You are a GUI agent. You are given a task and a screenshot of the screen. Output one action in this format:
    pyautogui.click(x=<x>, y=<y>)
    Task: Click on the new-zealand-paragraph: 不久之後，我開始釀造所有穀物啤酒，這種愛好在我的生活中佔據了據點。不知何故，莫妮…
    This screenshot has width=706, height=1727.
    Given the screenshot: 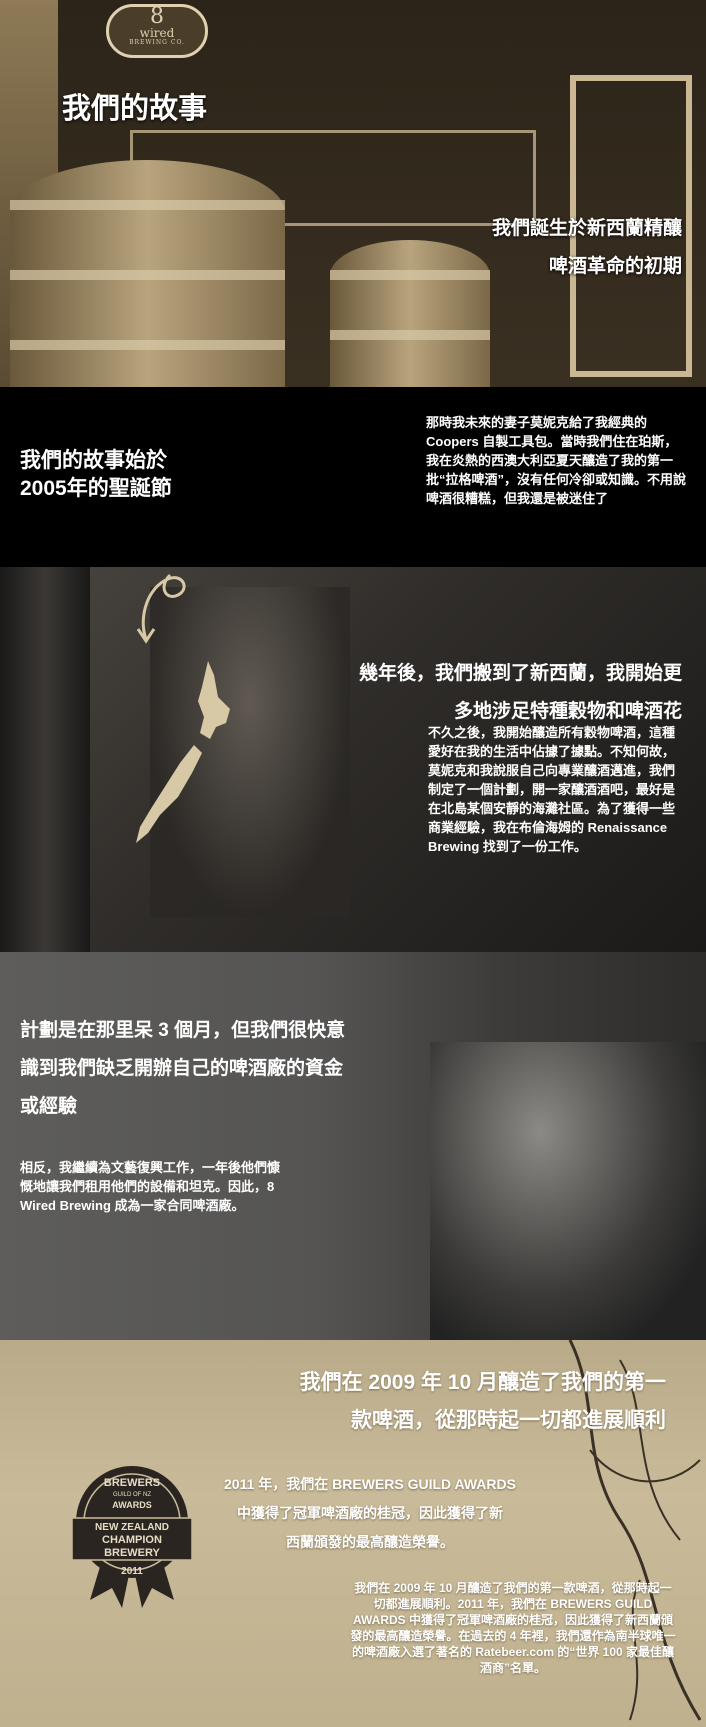 What is the action you would take?
    pyautogui.click(x=552, y=789)
    